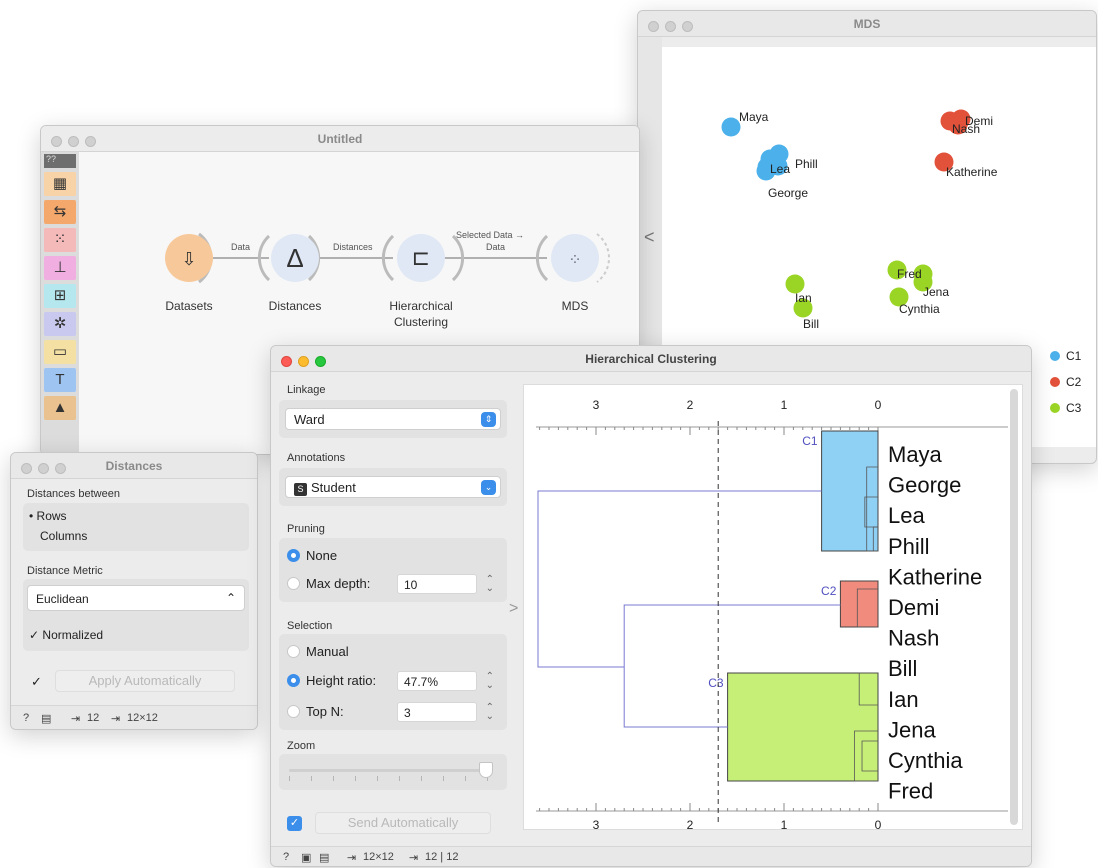 The width and height of the screenshot is (1098, 868). Describe the element at coordinates (76, 719) in the screenshot. I see `input-icon: ⇥` at that location.